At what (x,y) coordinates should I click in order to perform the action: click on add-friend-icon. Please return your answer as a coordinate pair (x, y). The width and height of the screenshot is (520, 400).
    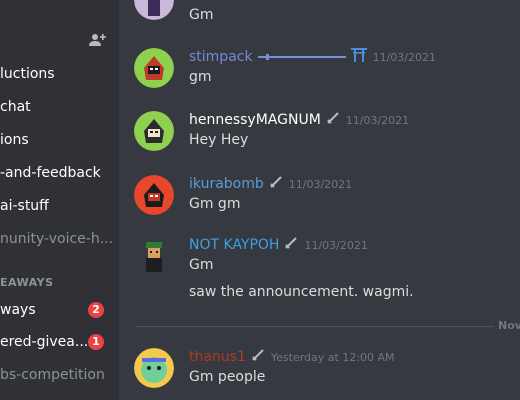
    Looking at the image, I should click on (97, 40).